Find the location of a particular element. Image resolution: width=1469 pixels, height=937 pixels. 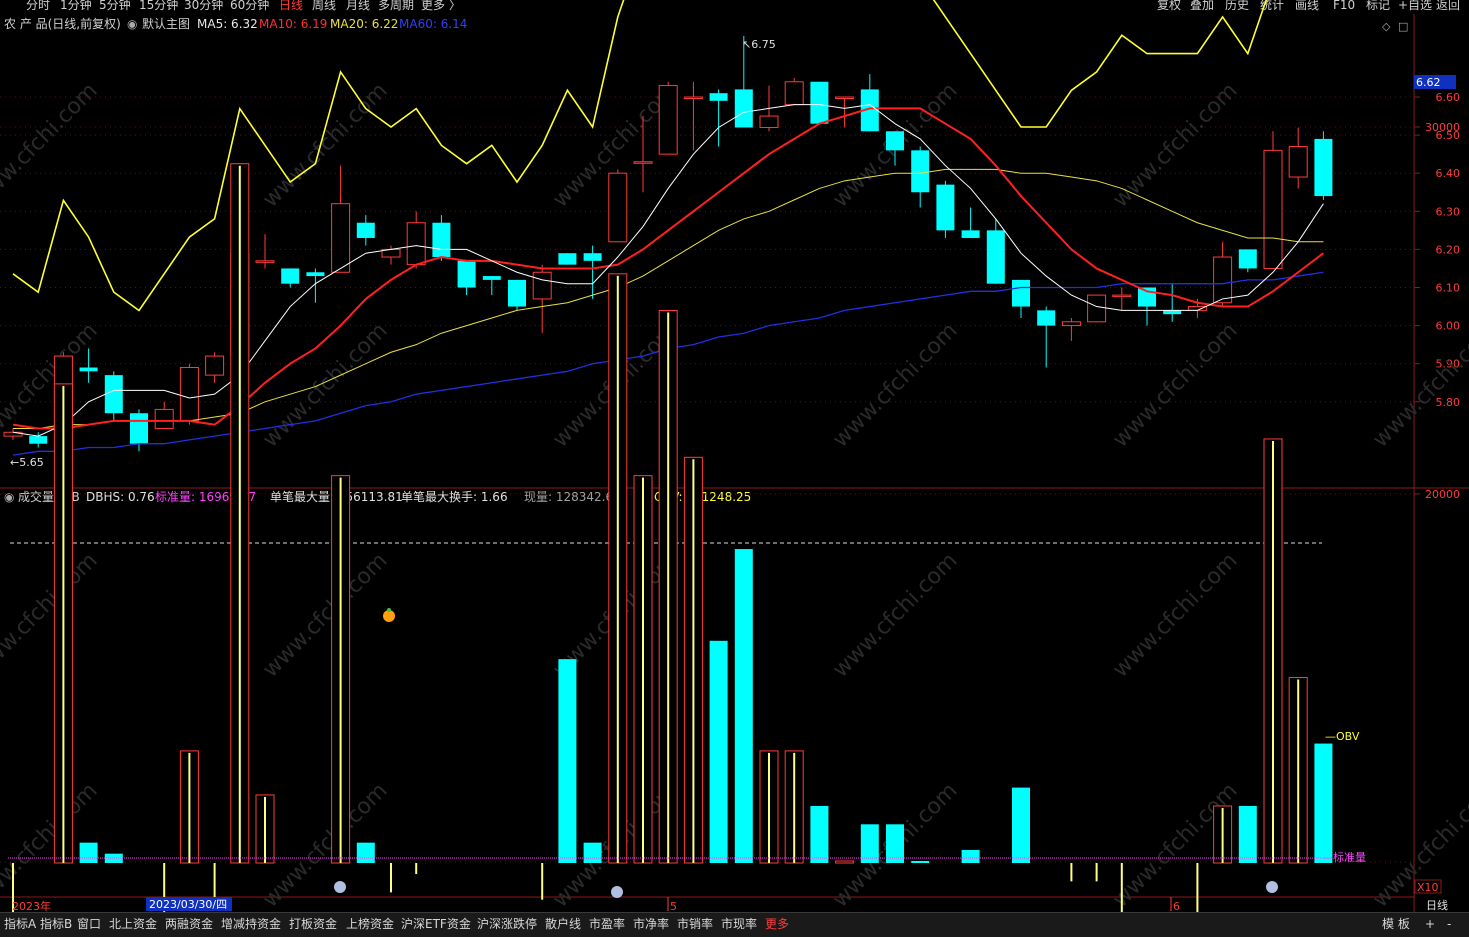

bottom-tab-9: 沪深涨跌停 is located at coordinates (507, 924).